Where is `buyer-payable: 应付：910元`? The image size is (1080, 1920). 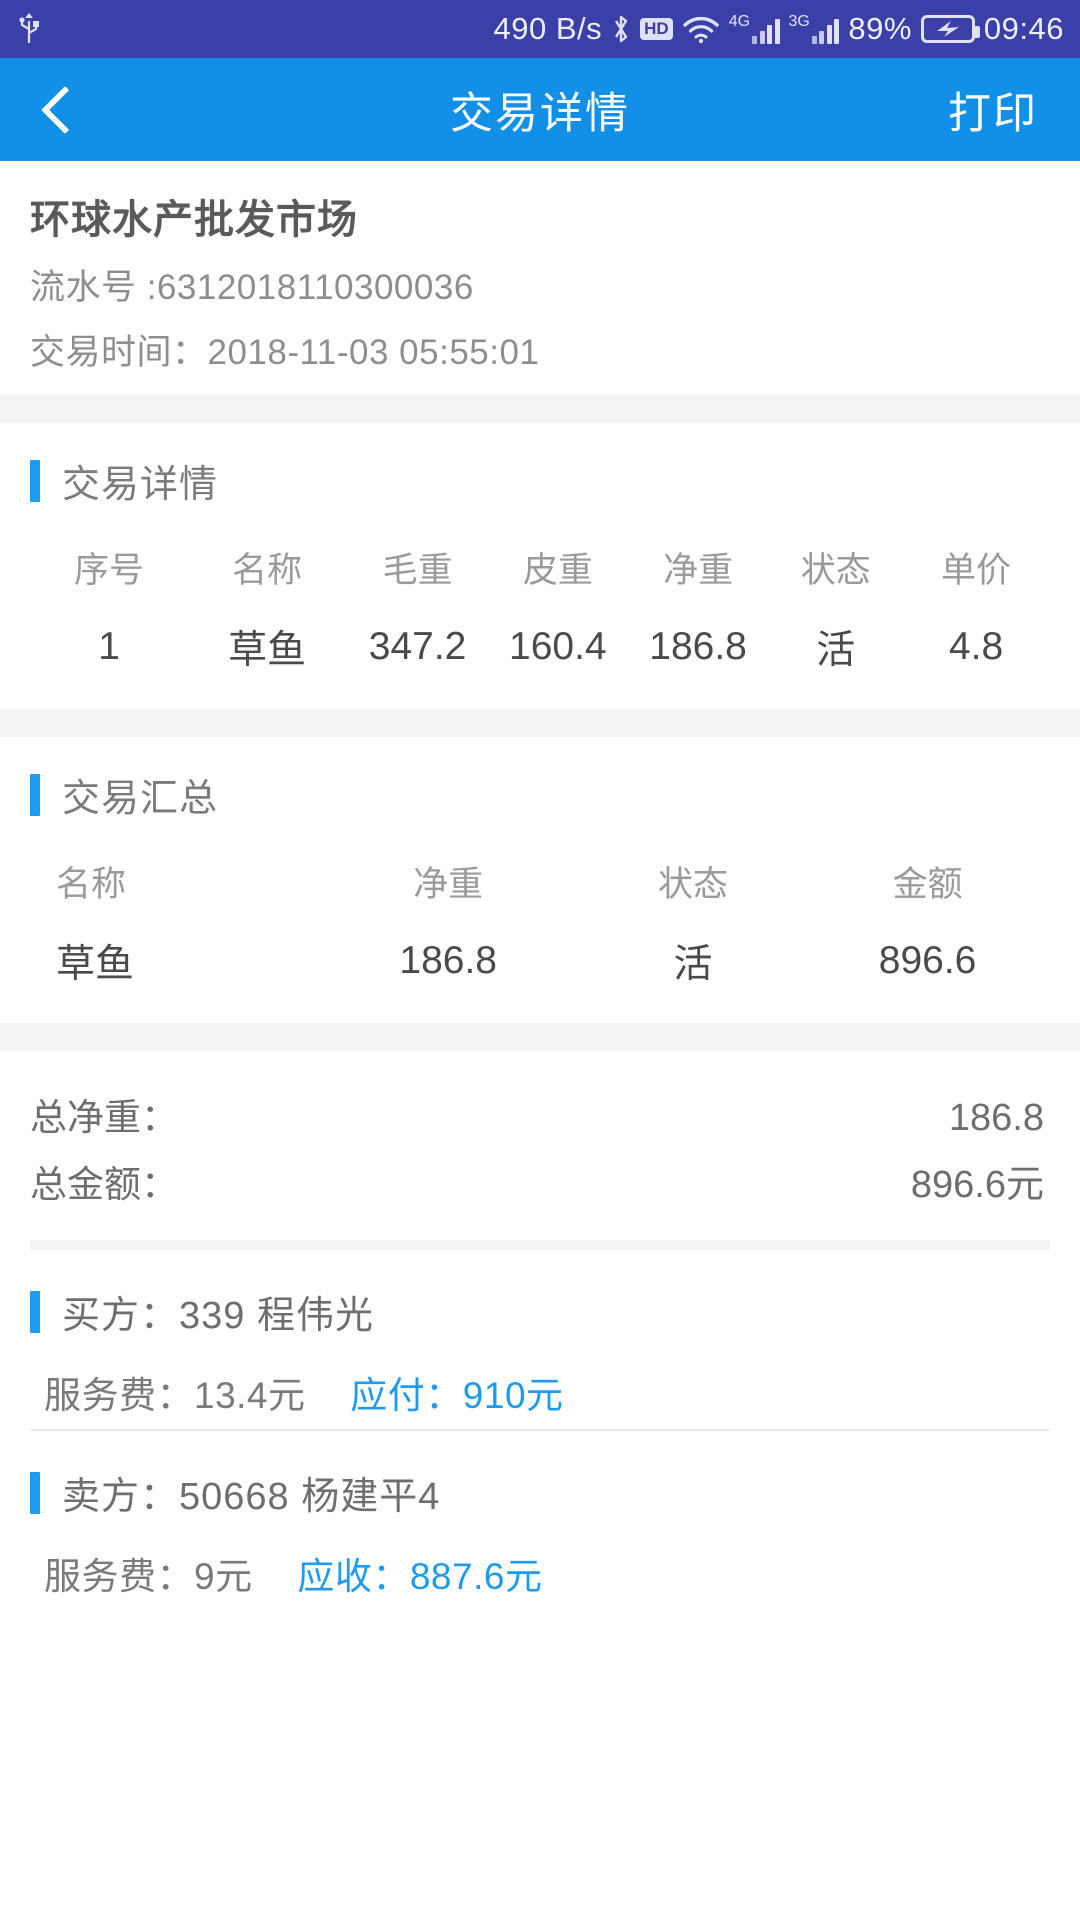
buyer-payable: 应付：910元 is located at coordinates (457, 1395).